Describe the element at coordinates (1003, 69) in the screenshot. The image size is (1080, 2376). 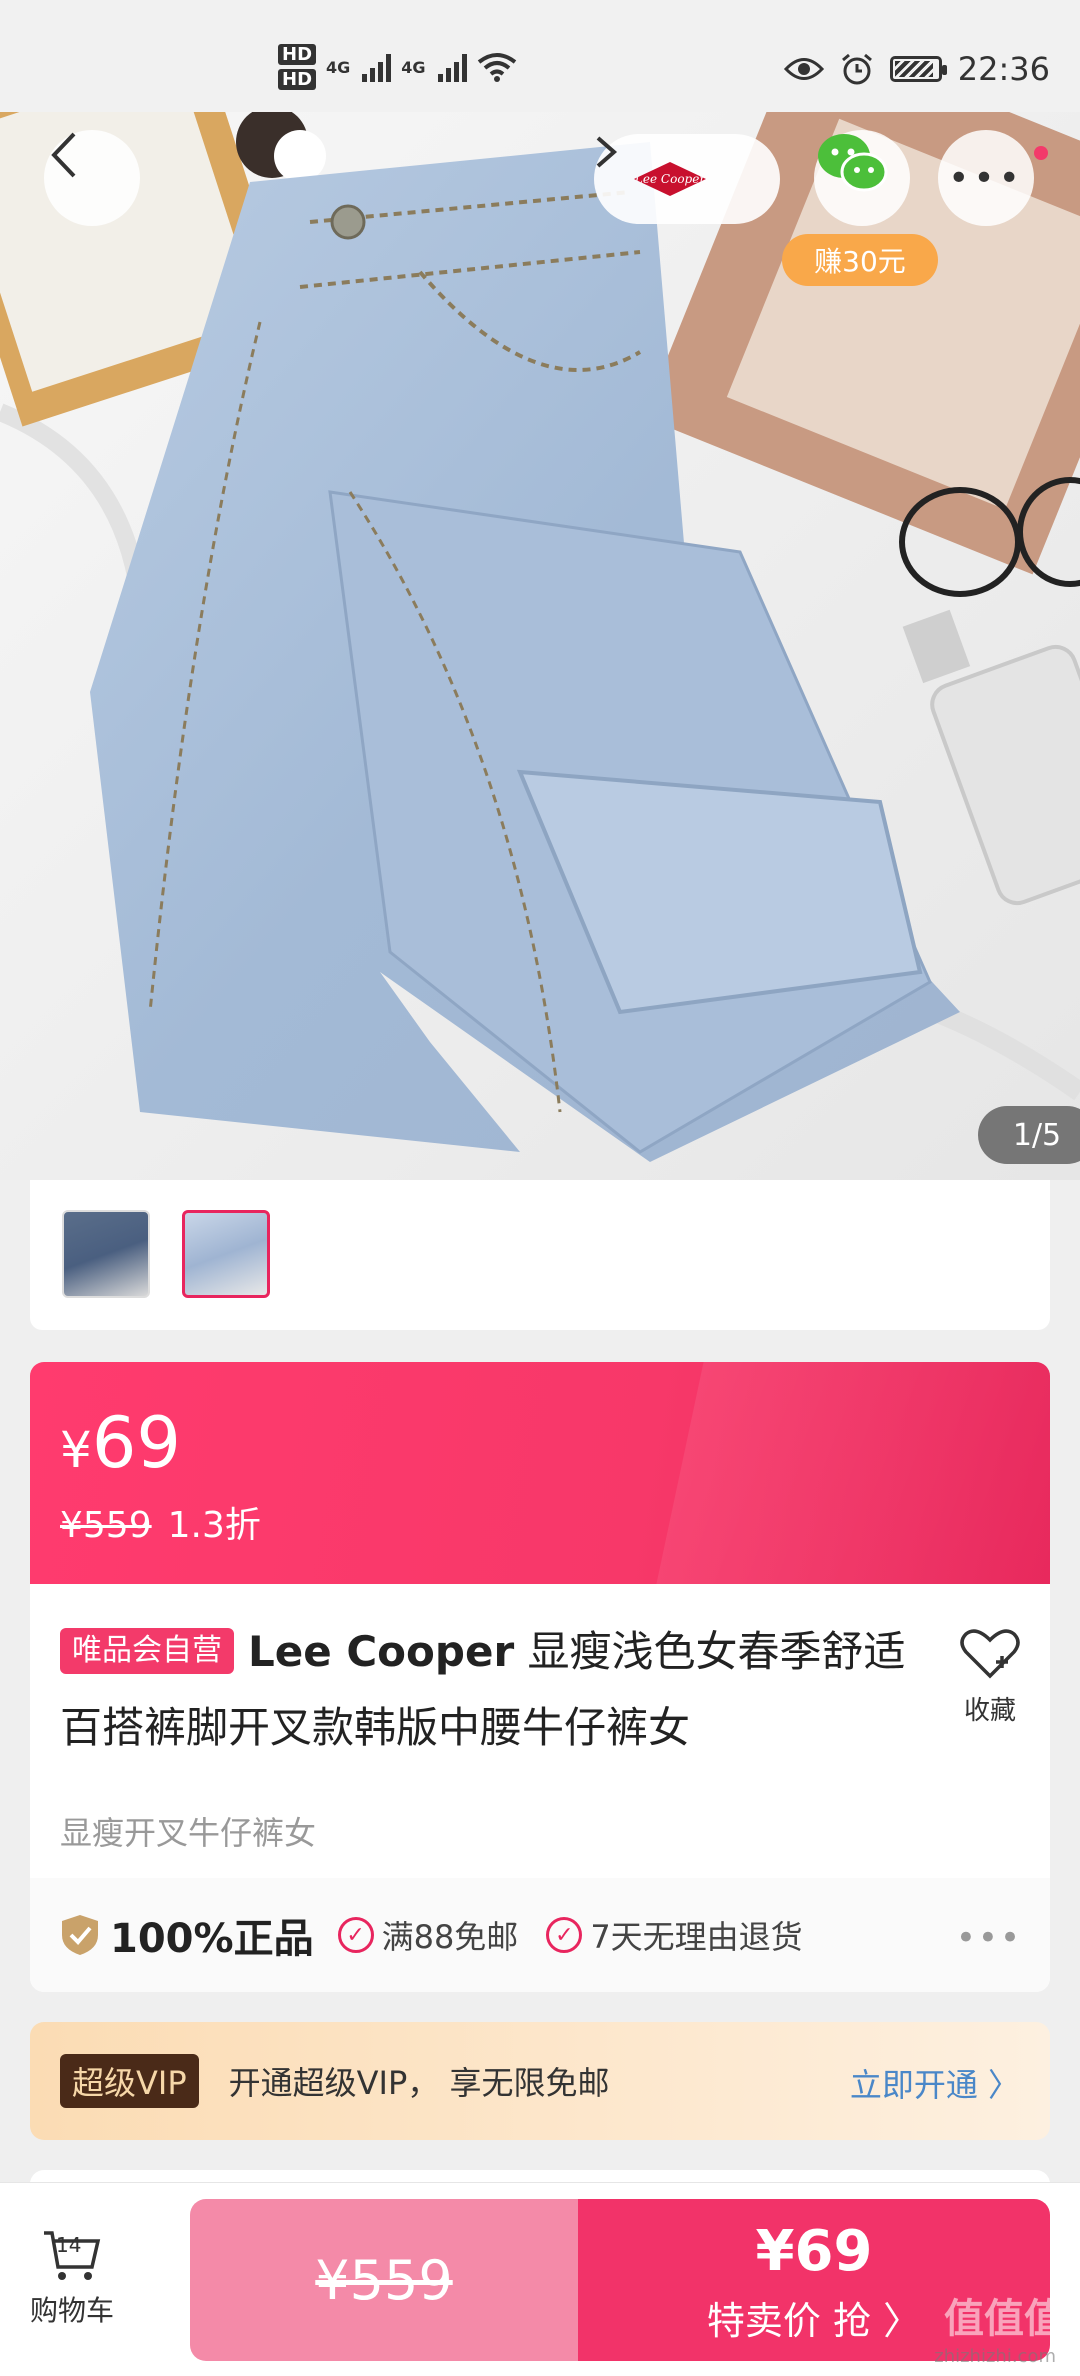
I see `clock-time: 22:36` at that location.